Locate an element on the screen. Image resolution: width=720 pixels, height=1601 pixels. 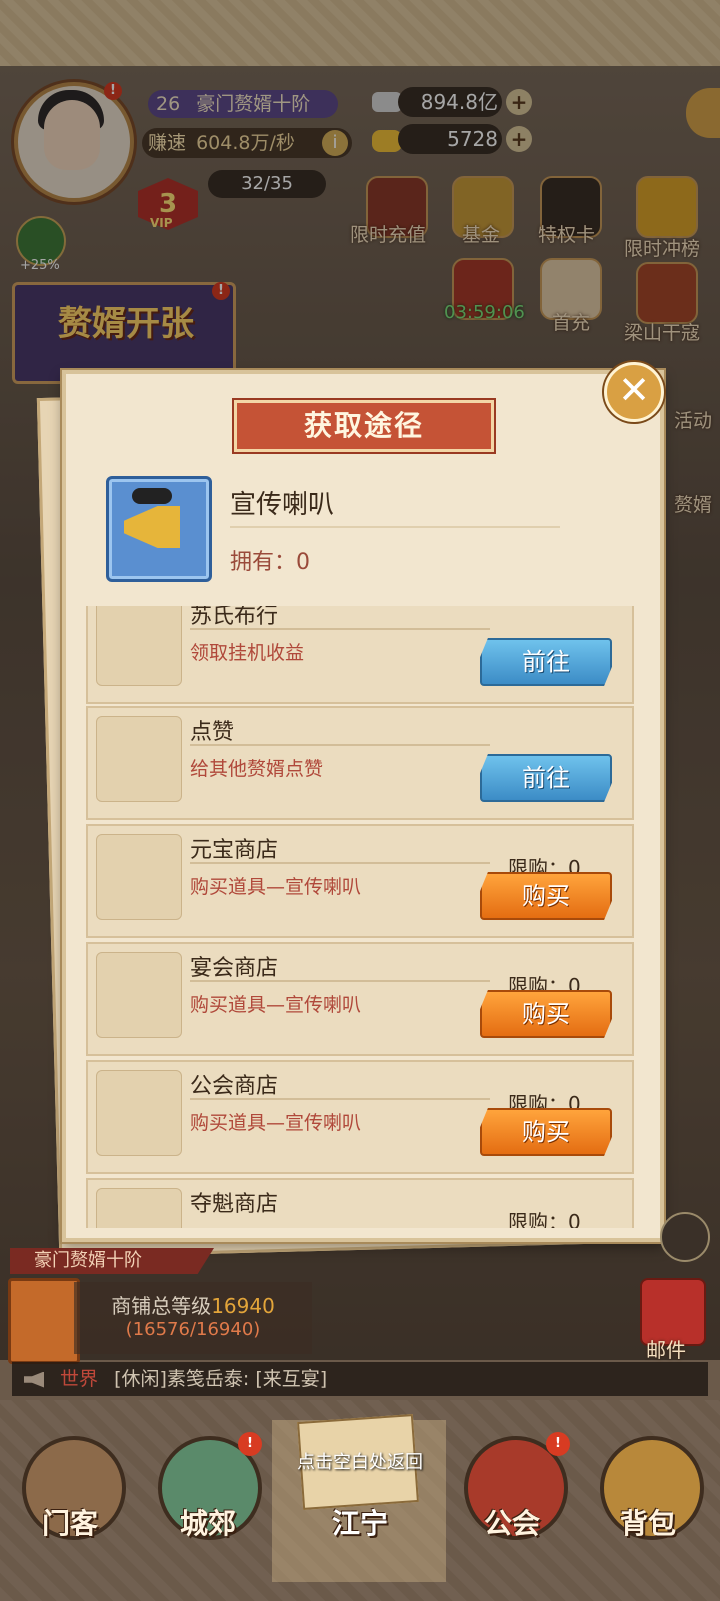
mail-label: 邮件 is located at coordinates (666, 1350).